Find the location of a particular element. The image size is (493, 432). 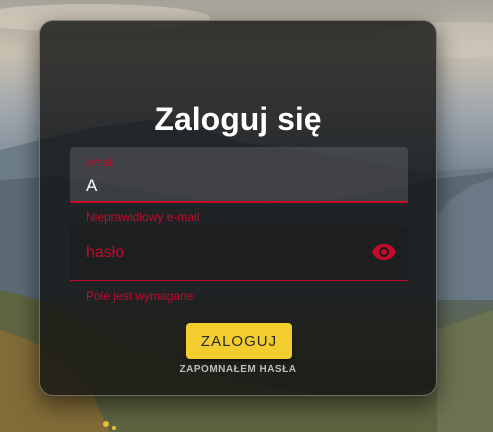

email-field: email A is located at coordinates (239, 175).